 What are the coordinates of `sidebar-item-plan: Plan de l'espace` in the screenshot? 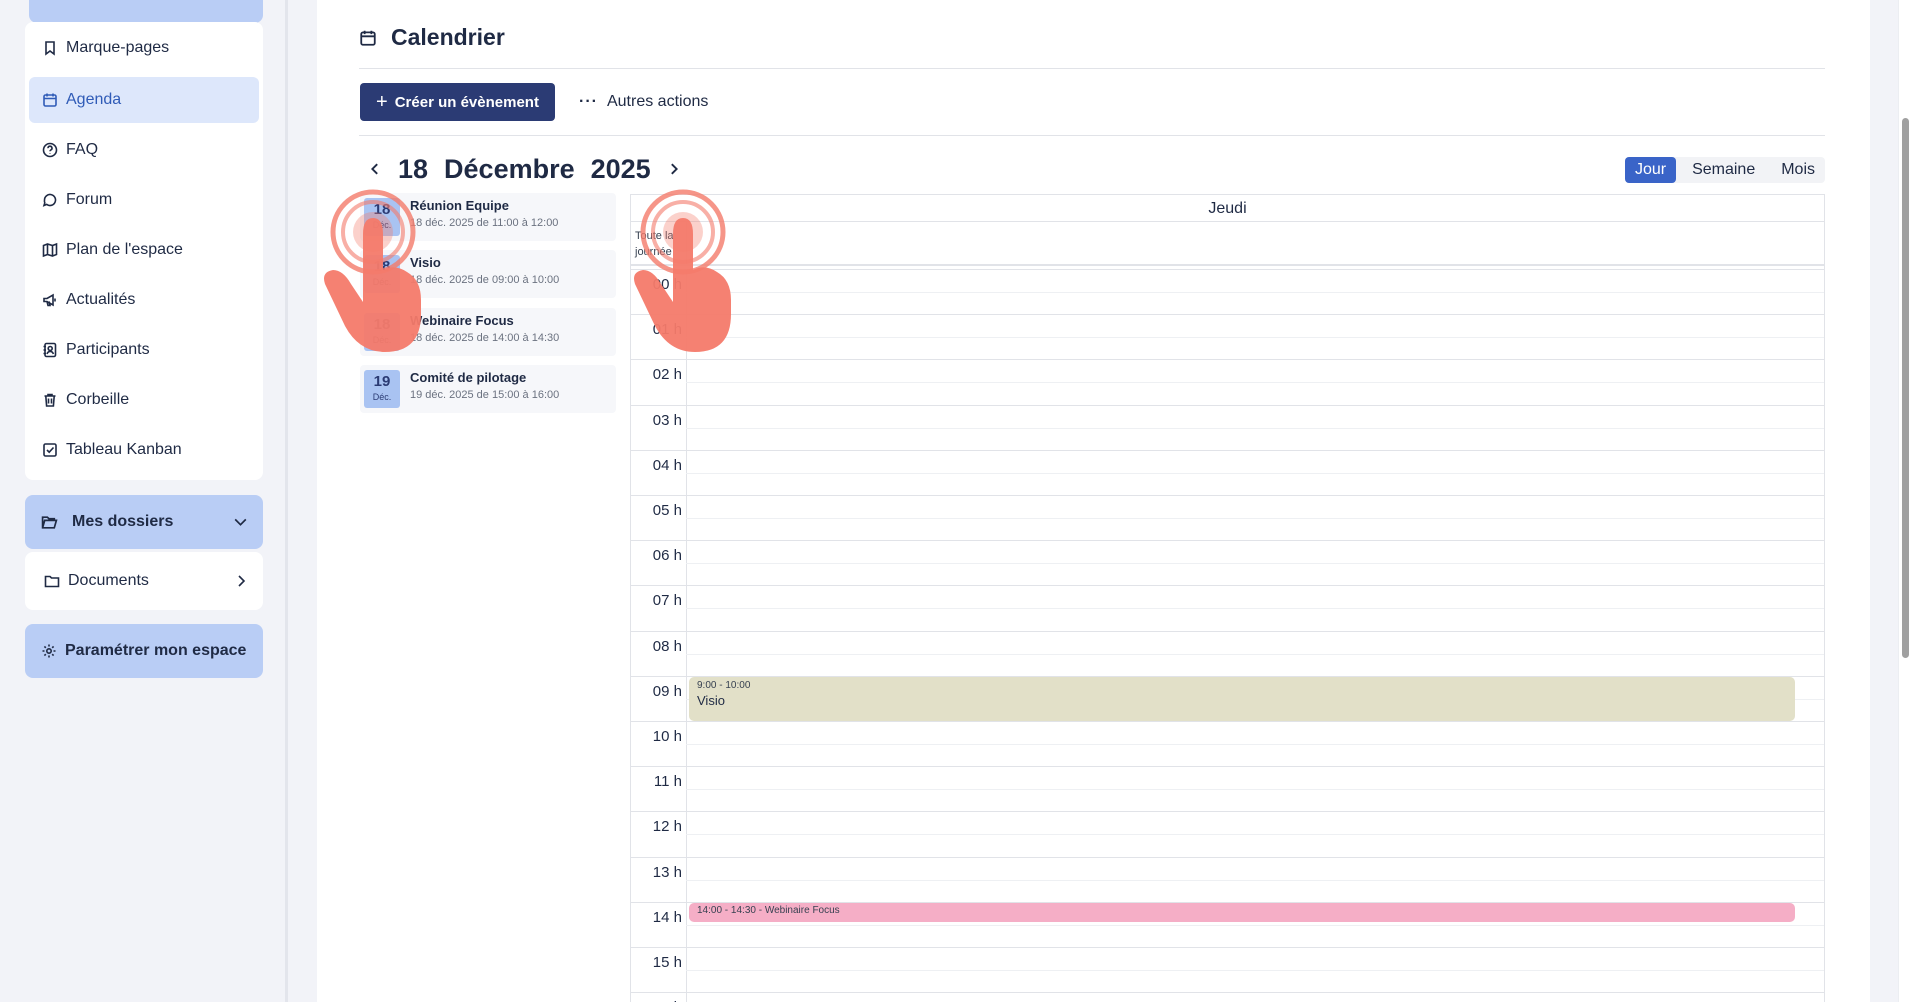 It's located at (144, 250).